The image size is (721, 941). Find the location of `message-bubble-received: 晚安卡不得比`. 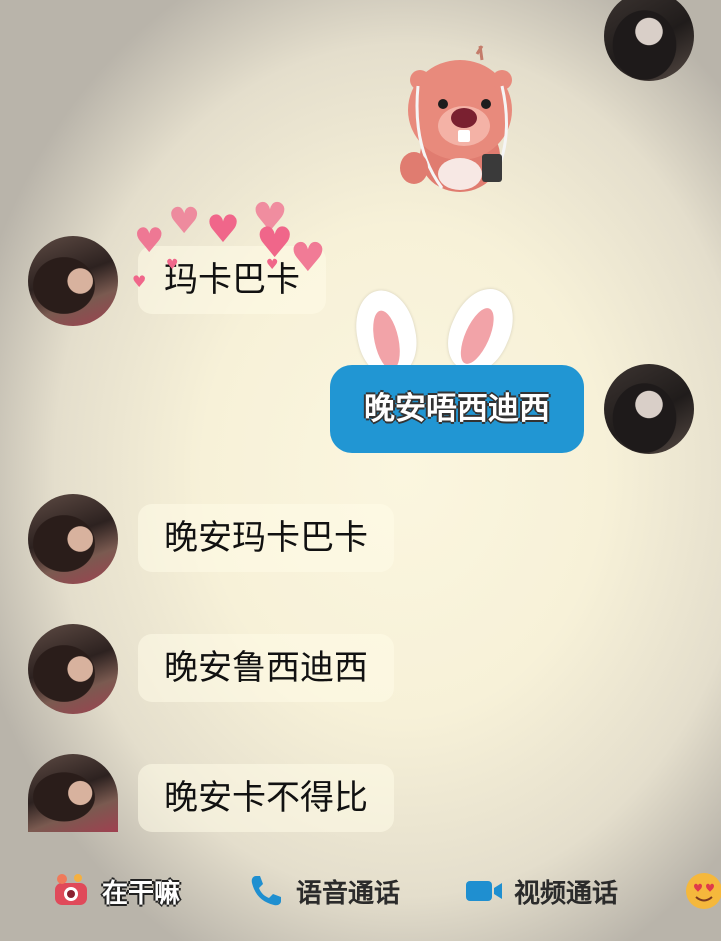

message-bubble-received: 晚安卡不得比 is located at coordinates (266, 798).